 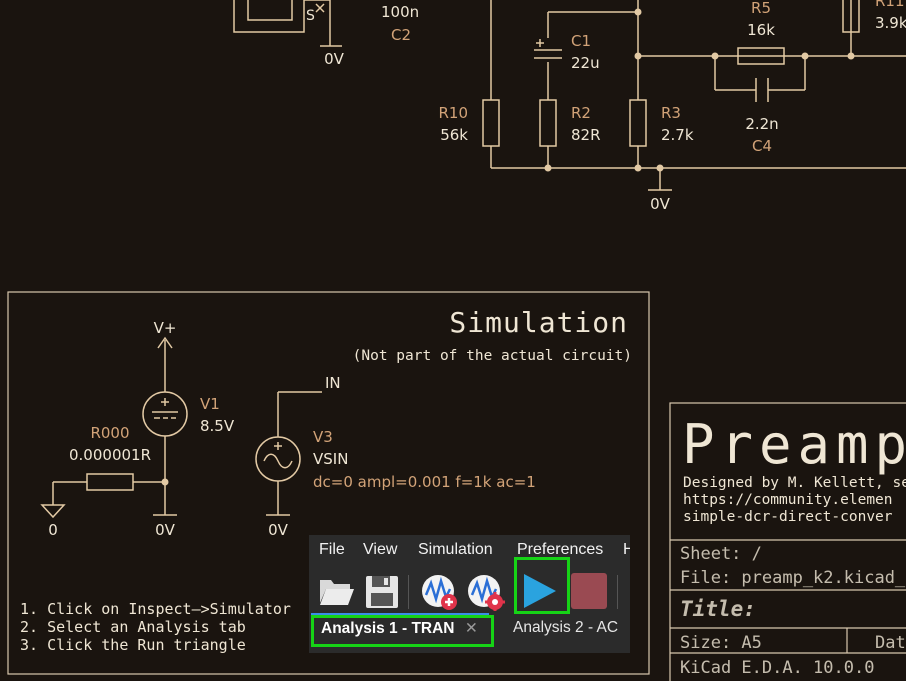 I want to click on title-block-date: Dat, so click(x=890, y=643).